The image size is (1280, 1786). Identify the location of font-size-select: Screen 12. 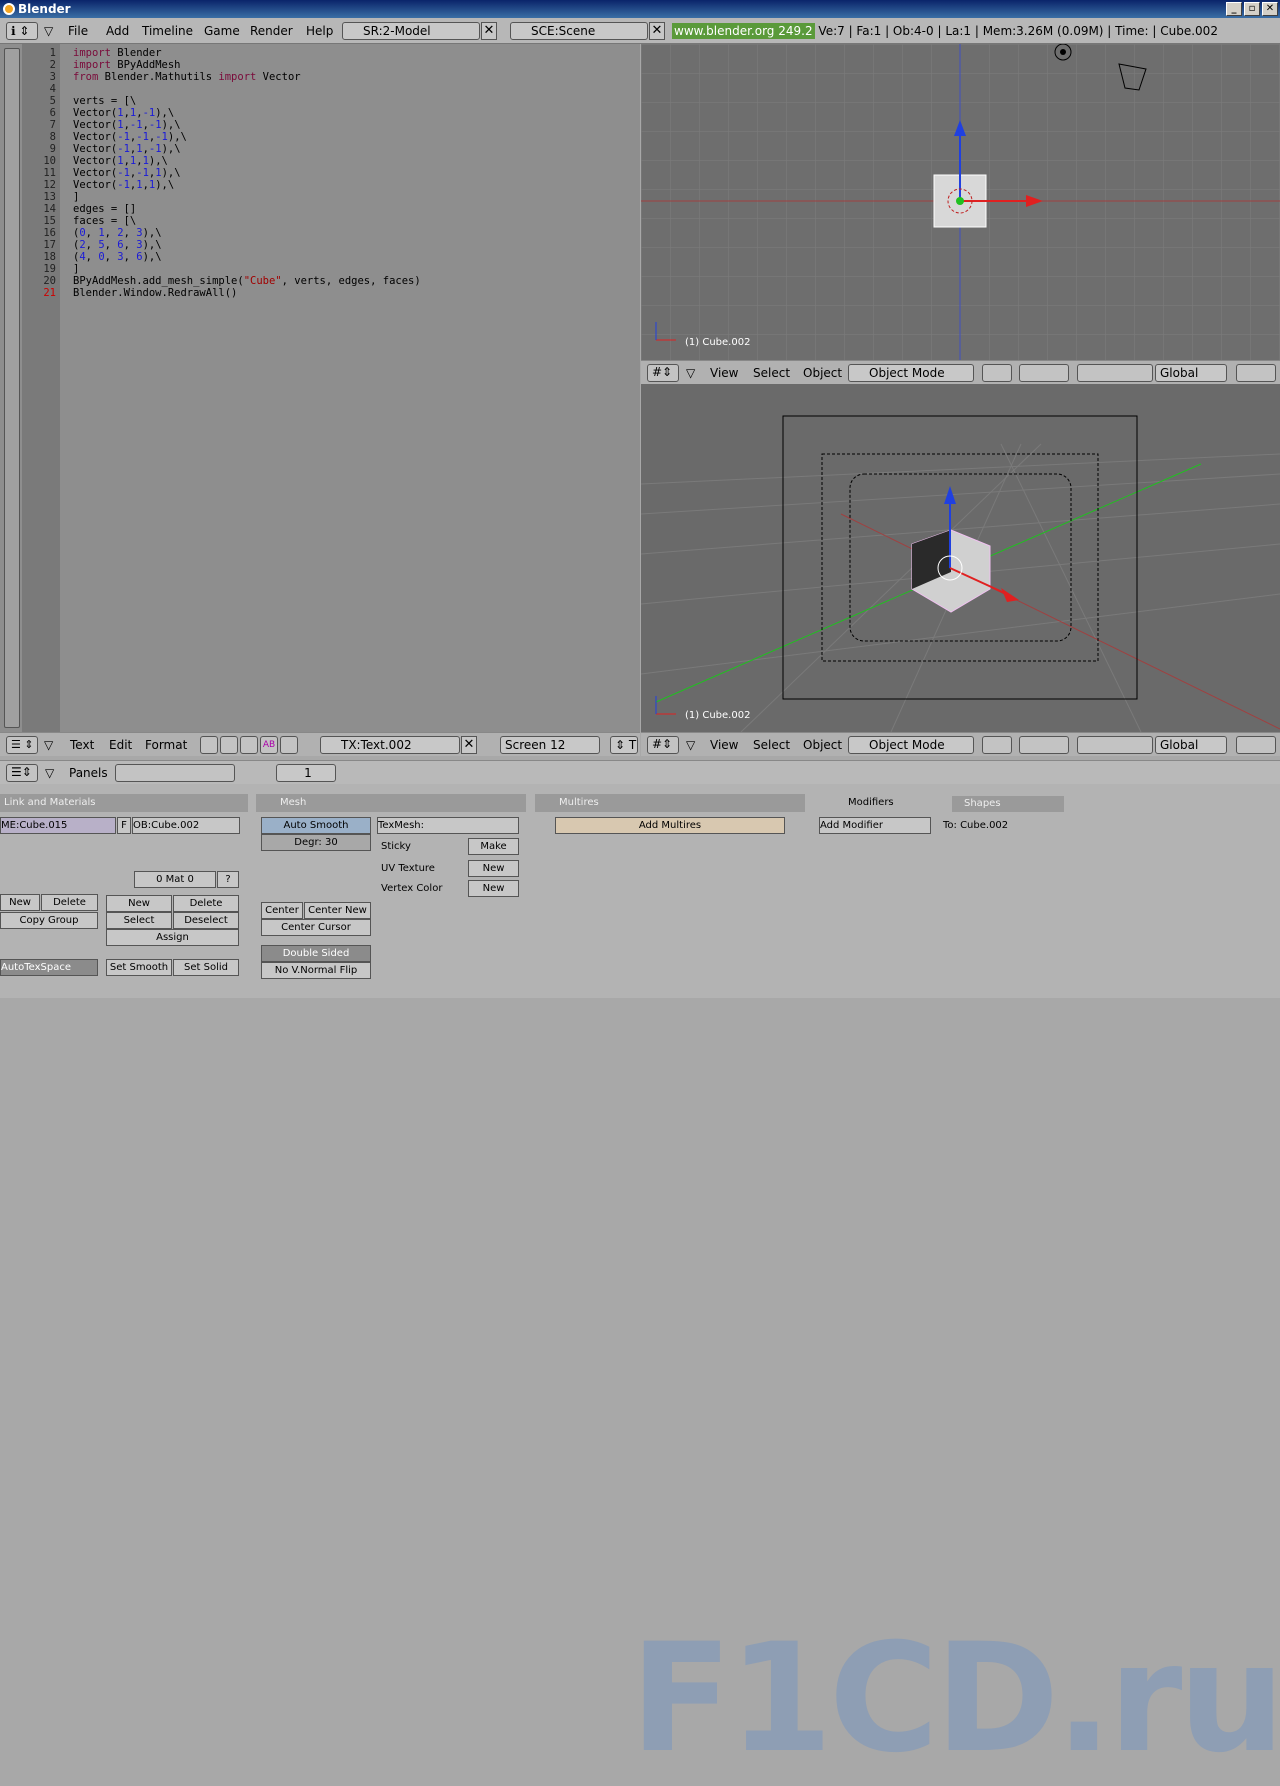
(550, 745).